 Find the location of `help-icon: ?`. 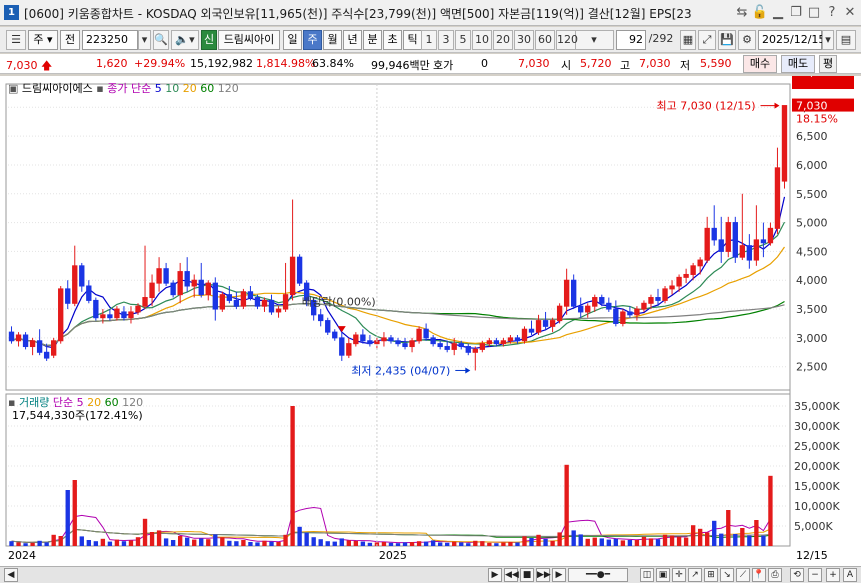

help-icon: ? is located at coordinates (832, 12).